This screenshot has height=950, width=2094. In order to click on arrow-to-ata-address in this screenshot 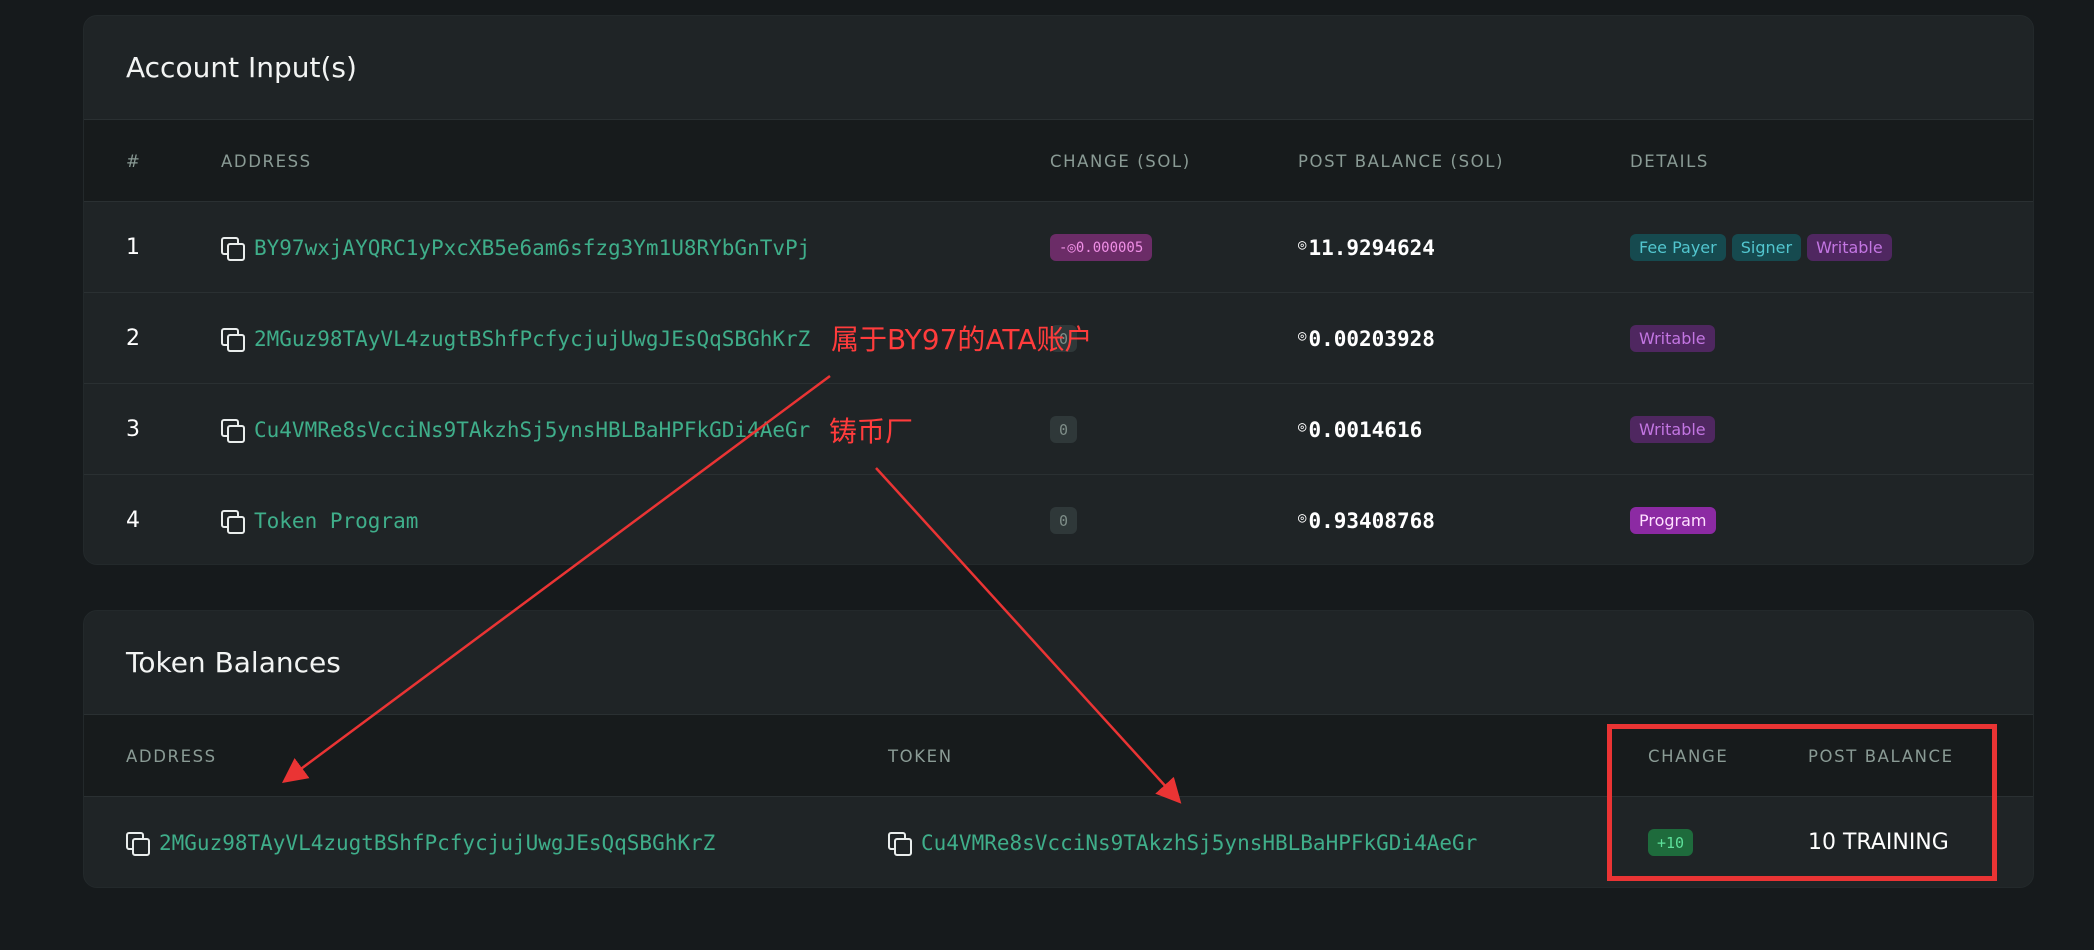, I will do `click(556, 578)`.